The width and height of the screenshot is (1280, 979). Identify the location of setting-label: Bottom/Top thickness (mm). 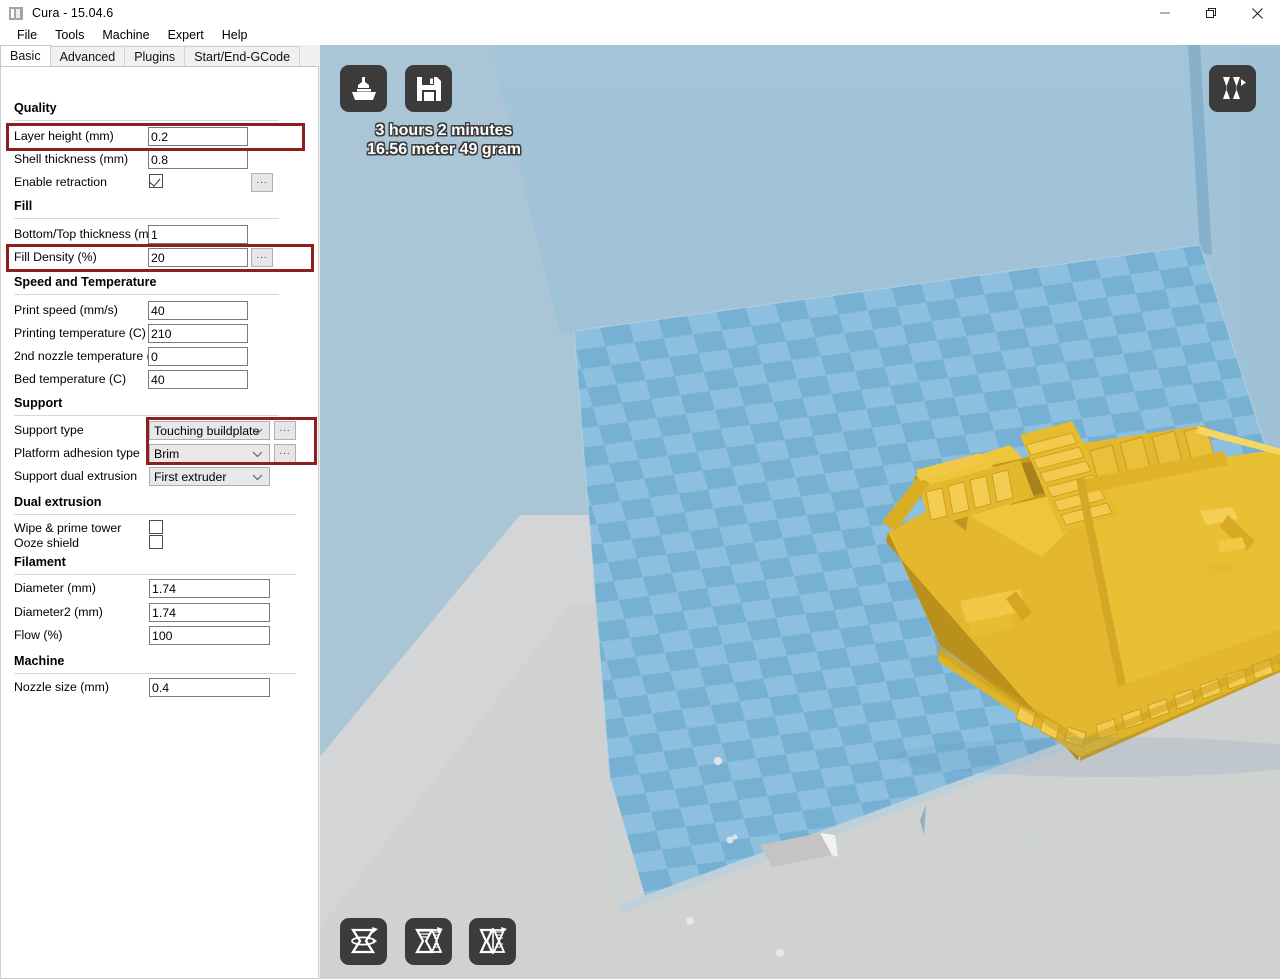
(88, 234).